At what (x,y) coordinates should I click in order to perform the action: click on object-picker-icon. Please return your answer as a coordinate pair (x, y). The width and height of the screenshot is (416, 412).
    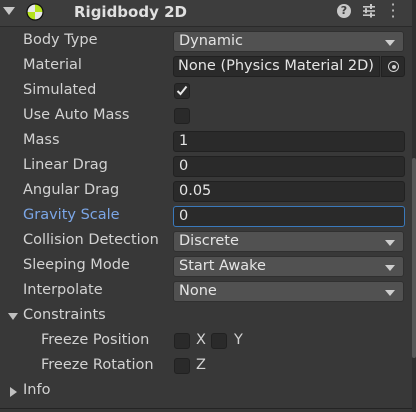
    Looking at the image, I should click on (393, 66).